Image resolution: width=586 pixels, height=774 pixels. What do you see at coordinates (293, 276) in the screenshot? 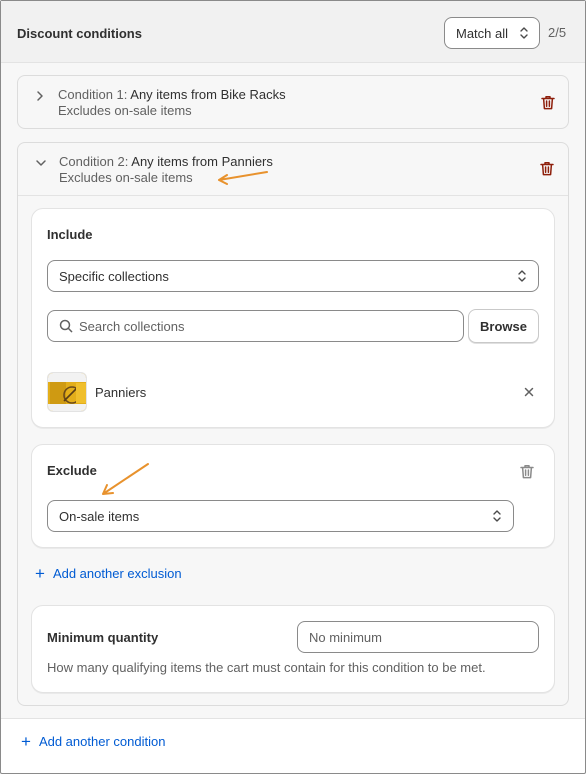
I see `include-type-select: Specific collections` at bounding box center [293, 276].